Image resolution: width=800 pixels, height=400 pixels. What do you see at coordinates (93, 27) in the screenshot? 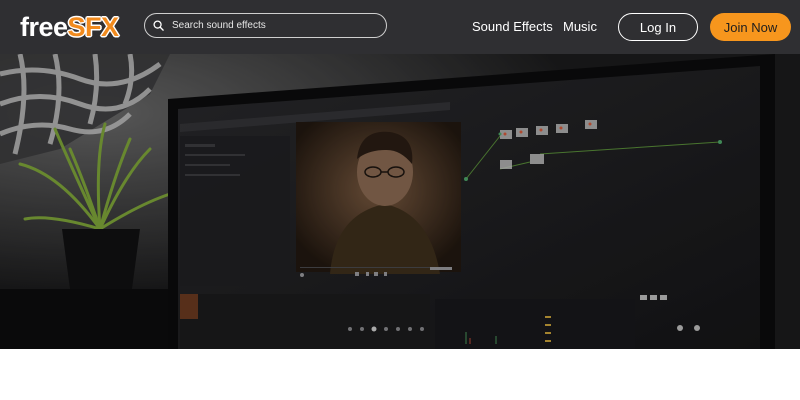
I see `logo-sfx-text: SFX` at bounding box center [93, 27].